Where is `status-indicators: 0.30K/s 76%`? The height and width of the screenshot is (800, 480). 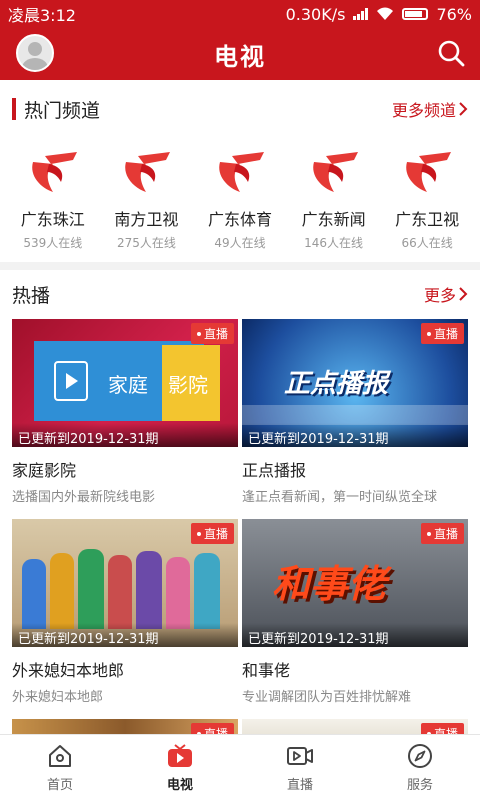 status-indicators: 0.30K/s 76% is located at coordinates (379, 14).